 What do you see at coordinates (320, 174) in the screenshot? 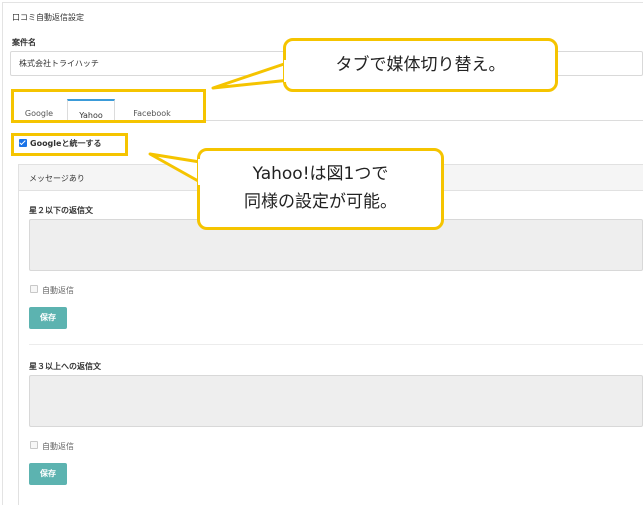
I see `yahoo-callout-line1: Yahoo!は図1つで` at bounding box center [320, 174].